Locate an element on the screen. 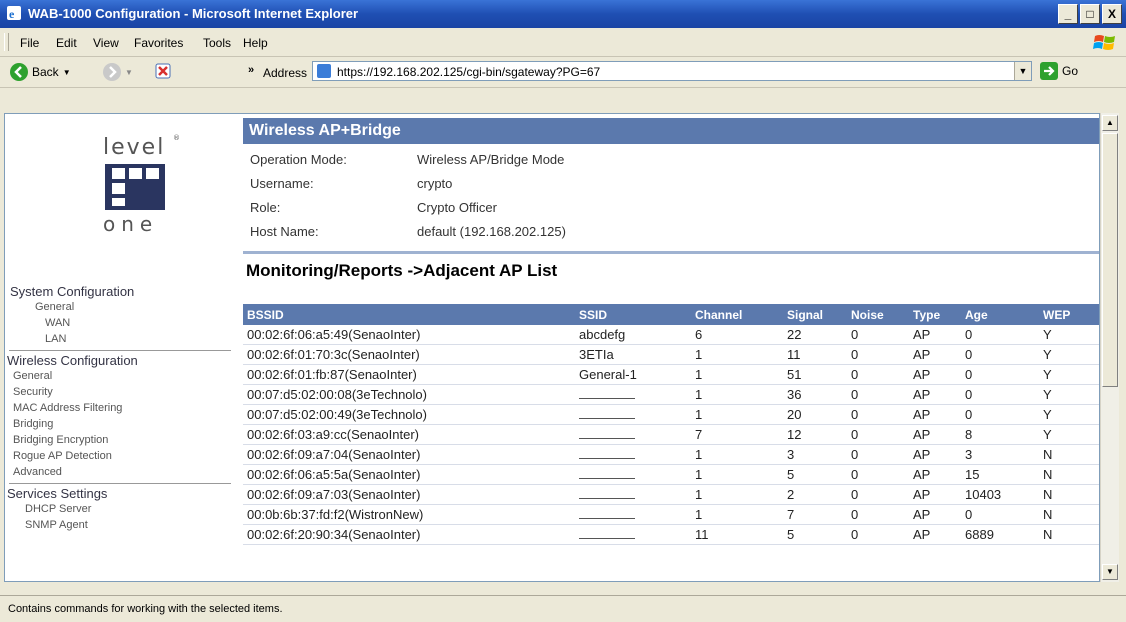 This screenshot has height=622, width=1126. table-cell: 00:02:6f:06:a5:49(SenaoInter) is located at coordinates (409, 335).